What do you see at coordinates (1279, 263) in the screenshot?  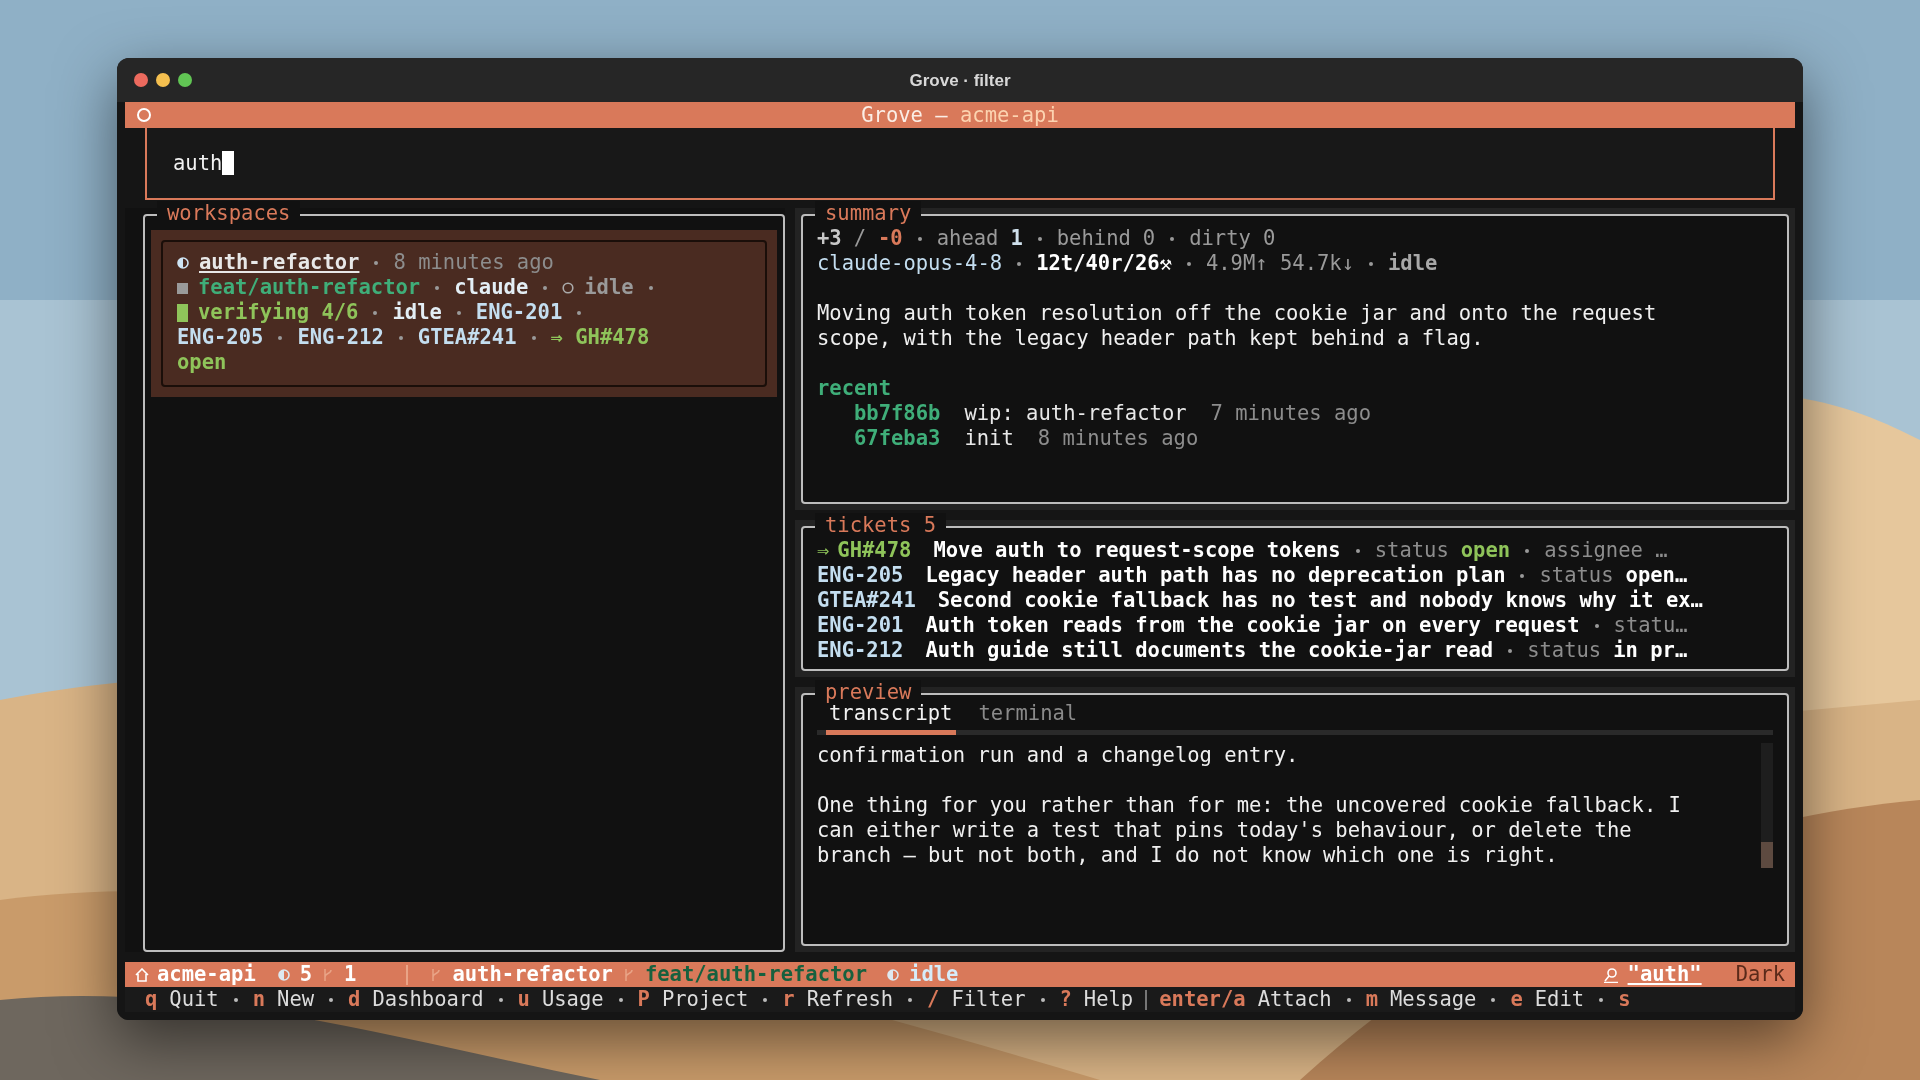 I see `token-usage: 4.9M↑ 54.7k↓` at bounding box center [1279, 263].